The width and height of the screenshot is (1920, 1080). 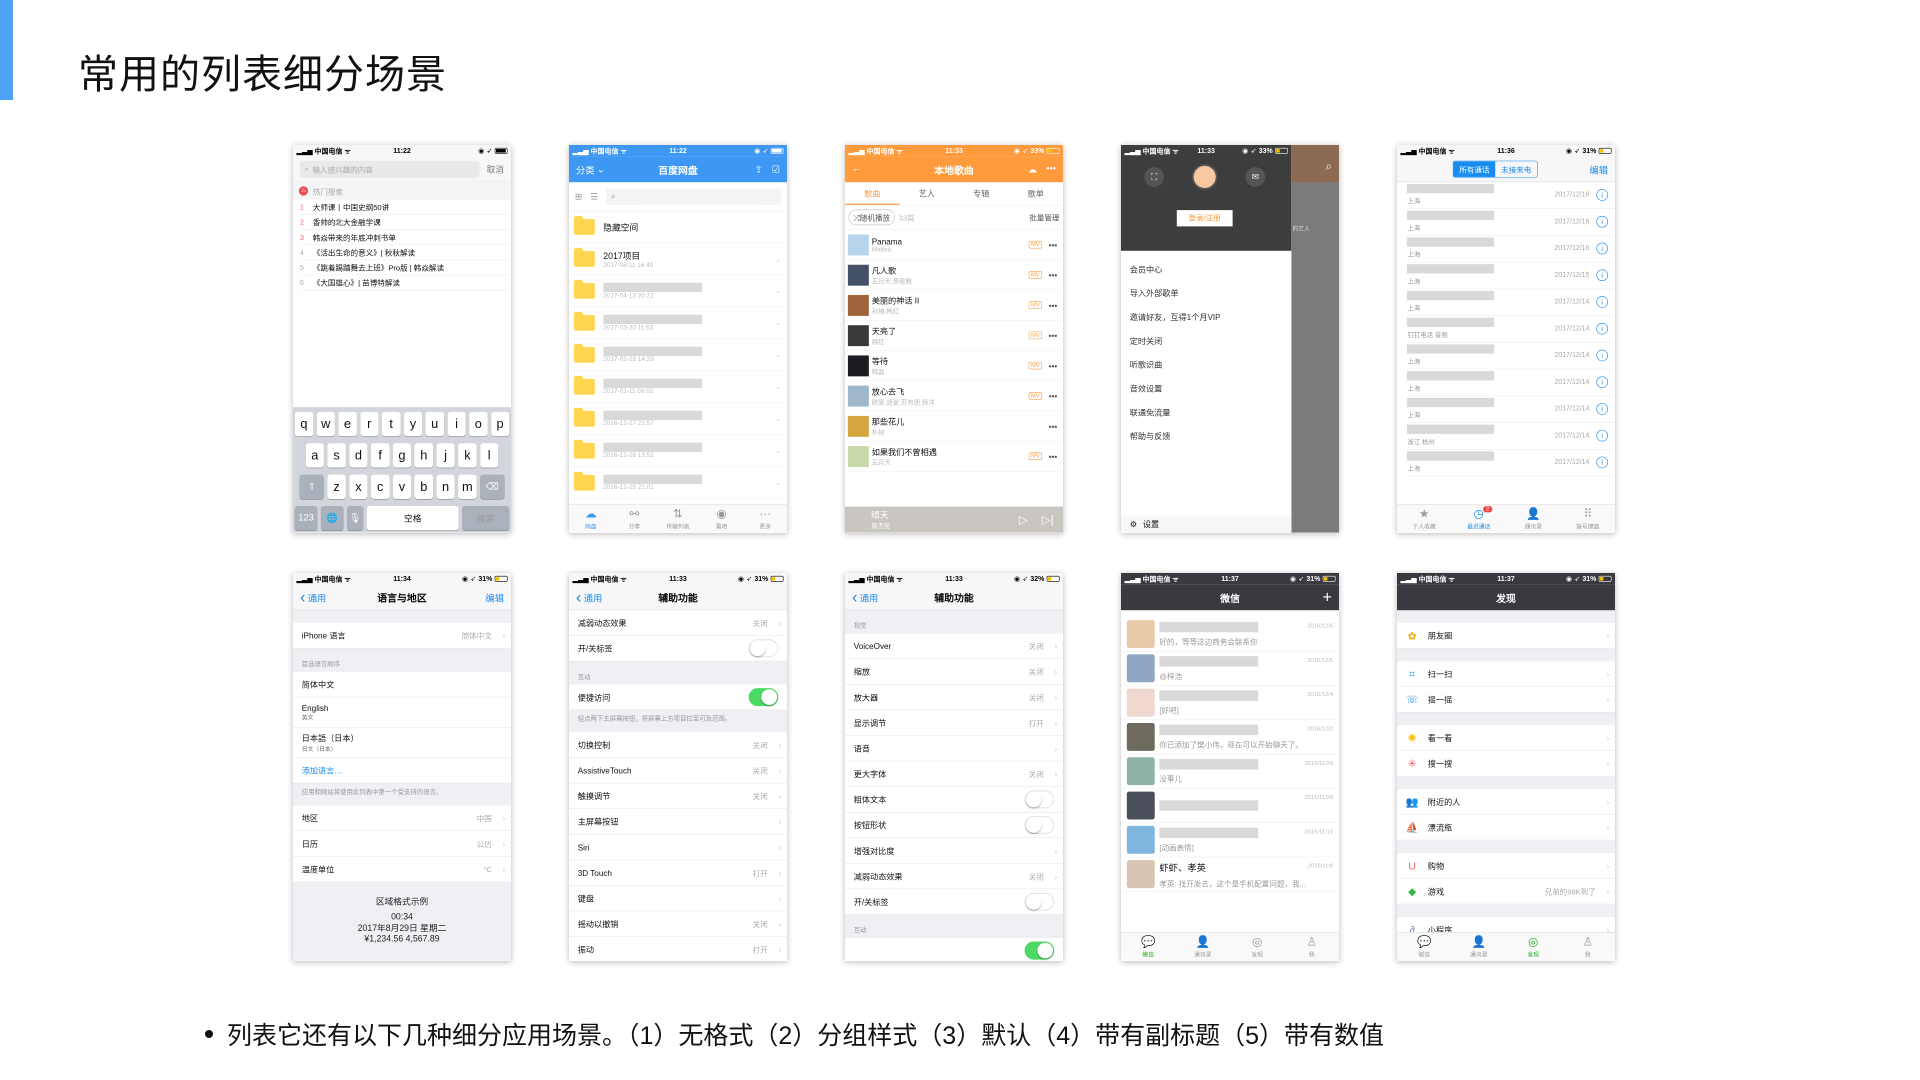 I want to click on key: g, so click(x=402, y=455).